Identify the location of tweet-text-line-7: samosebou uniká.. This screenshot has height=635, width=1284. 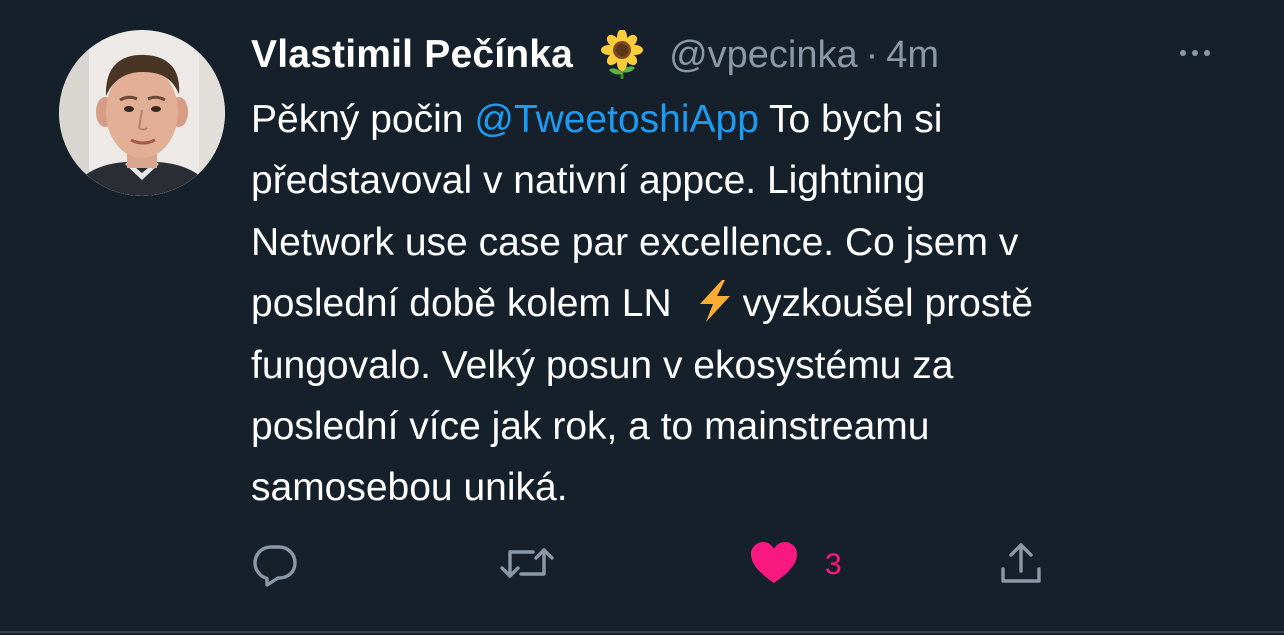
(409, 488).